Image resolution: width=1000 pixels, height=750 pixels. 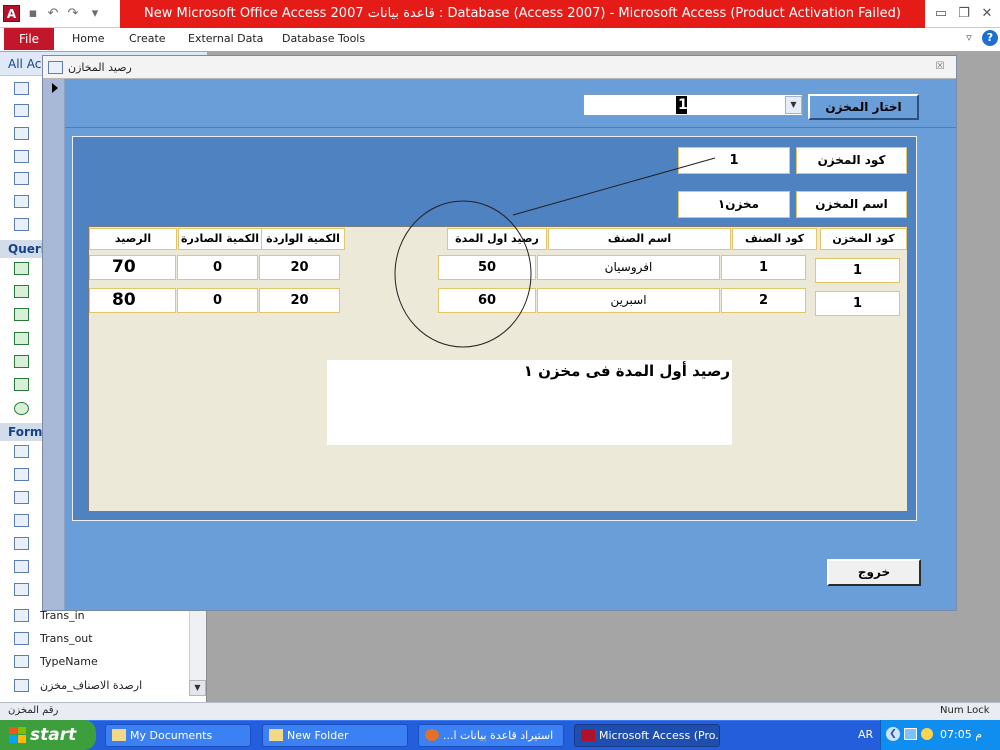 What do you see at coordinates (857, 303) in the screenshot?
I see `row2-store-code: 1` at bounding box center [857, 303].